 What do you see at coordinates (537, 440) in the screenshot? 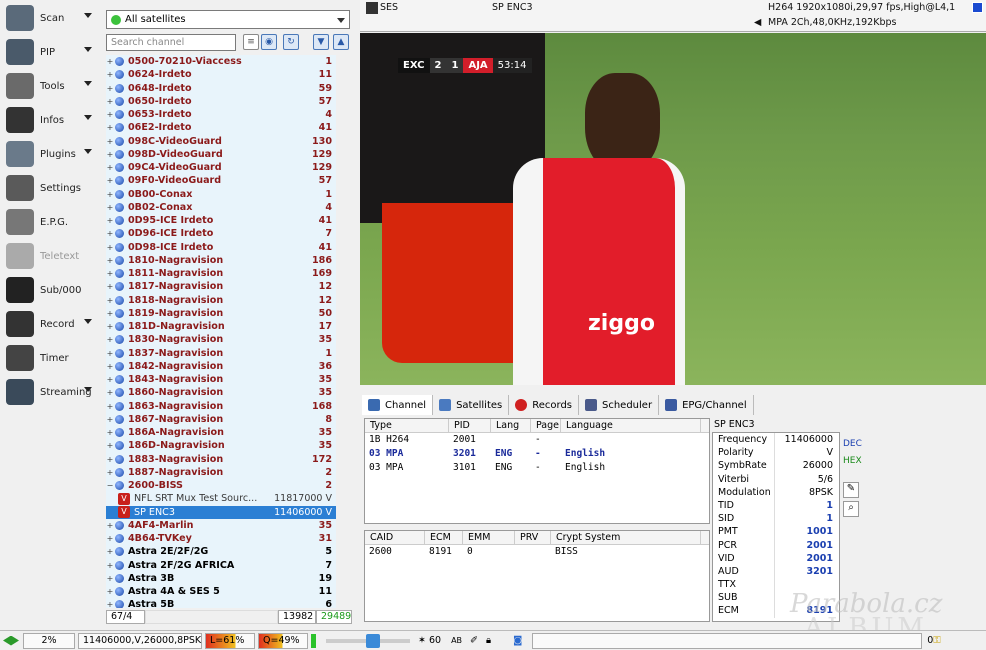
I see `table-row: 1B H264 2001 -` at bounding box center [537, 440].